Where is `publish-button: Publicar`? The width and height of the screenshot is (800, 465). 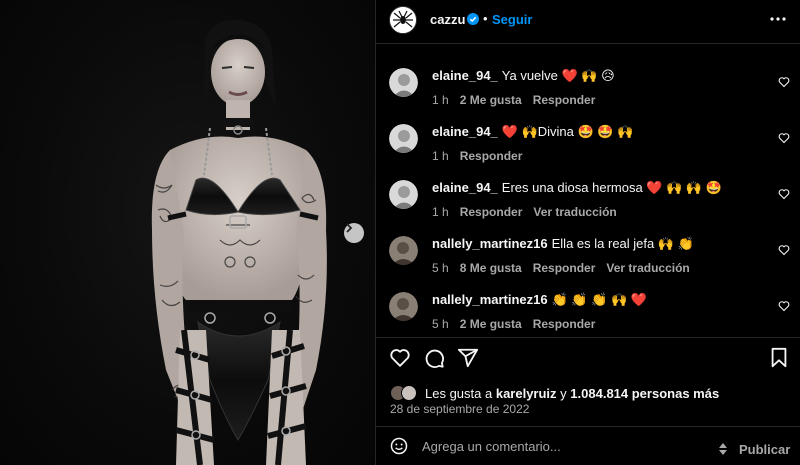
publish-button: Publicar is located at coordinates (764, 449).